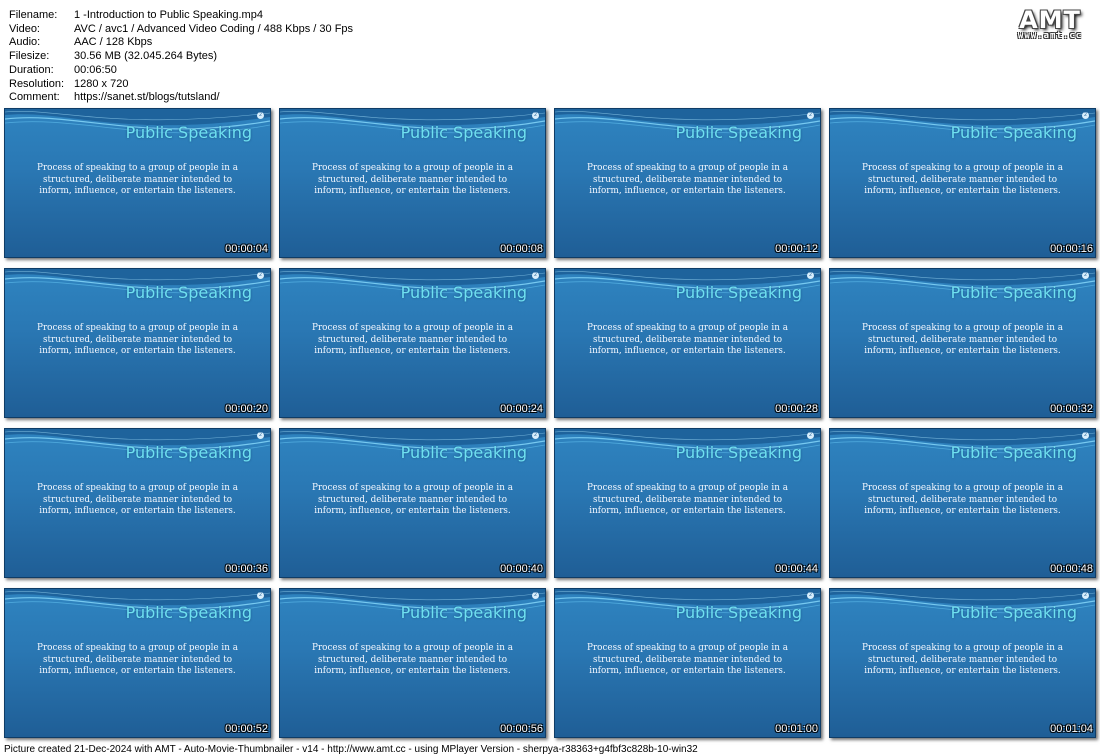  What do you see at coordinates (181, 71) in the screenshot?
I see `info-row: Duration: 00:06:50` at bounding box center [181, 71].